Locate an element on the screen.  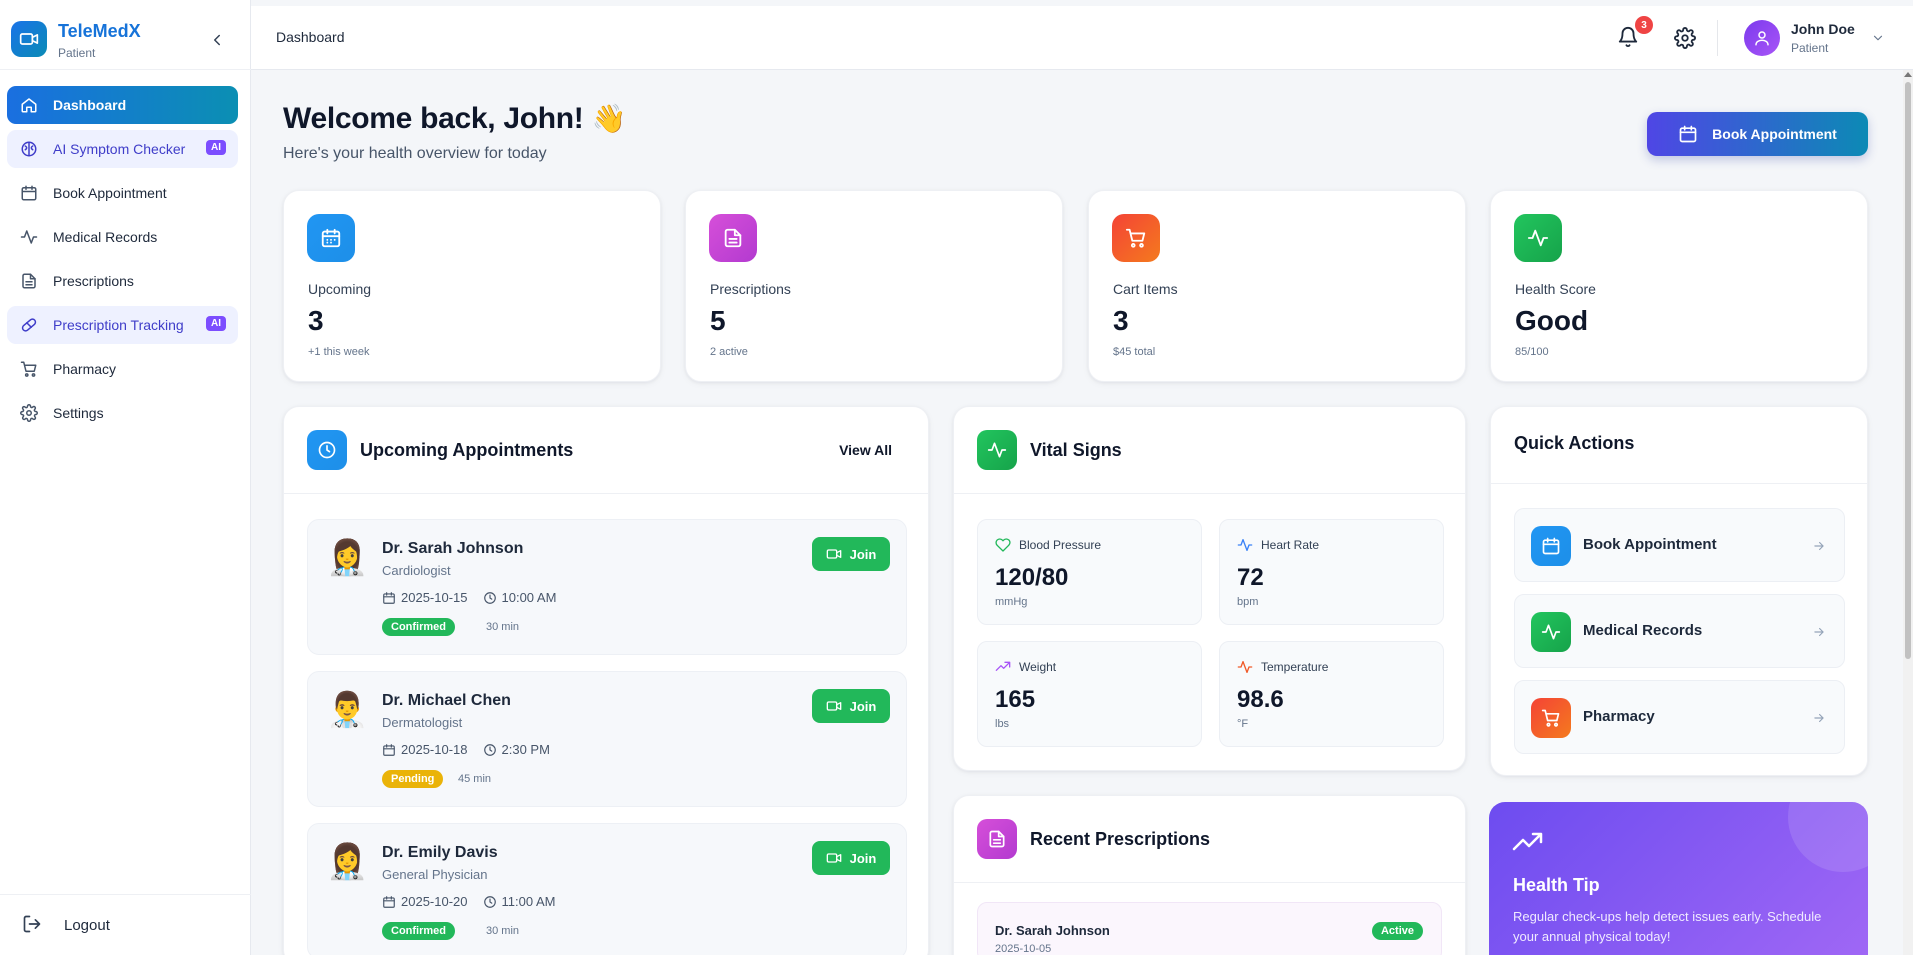
stat-value: 3 is located at coordinates (1121, 320).